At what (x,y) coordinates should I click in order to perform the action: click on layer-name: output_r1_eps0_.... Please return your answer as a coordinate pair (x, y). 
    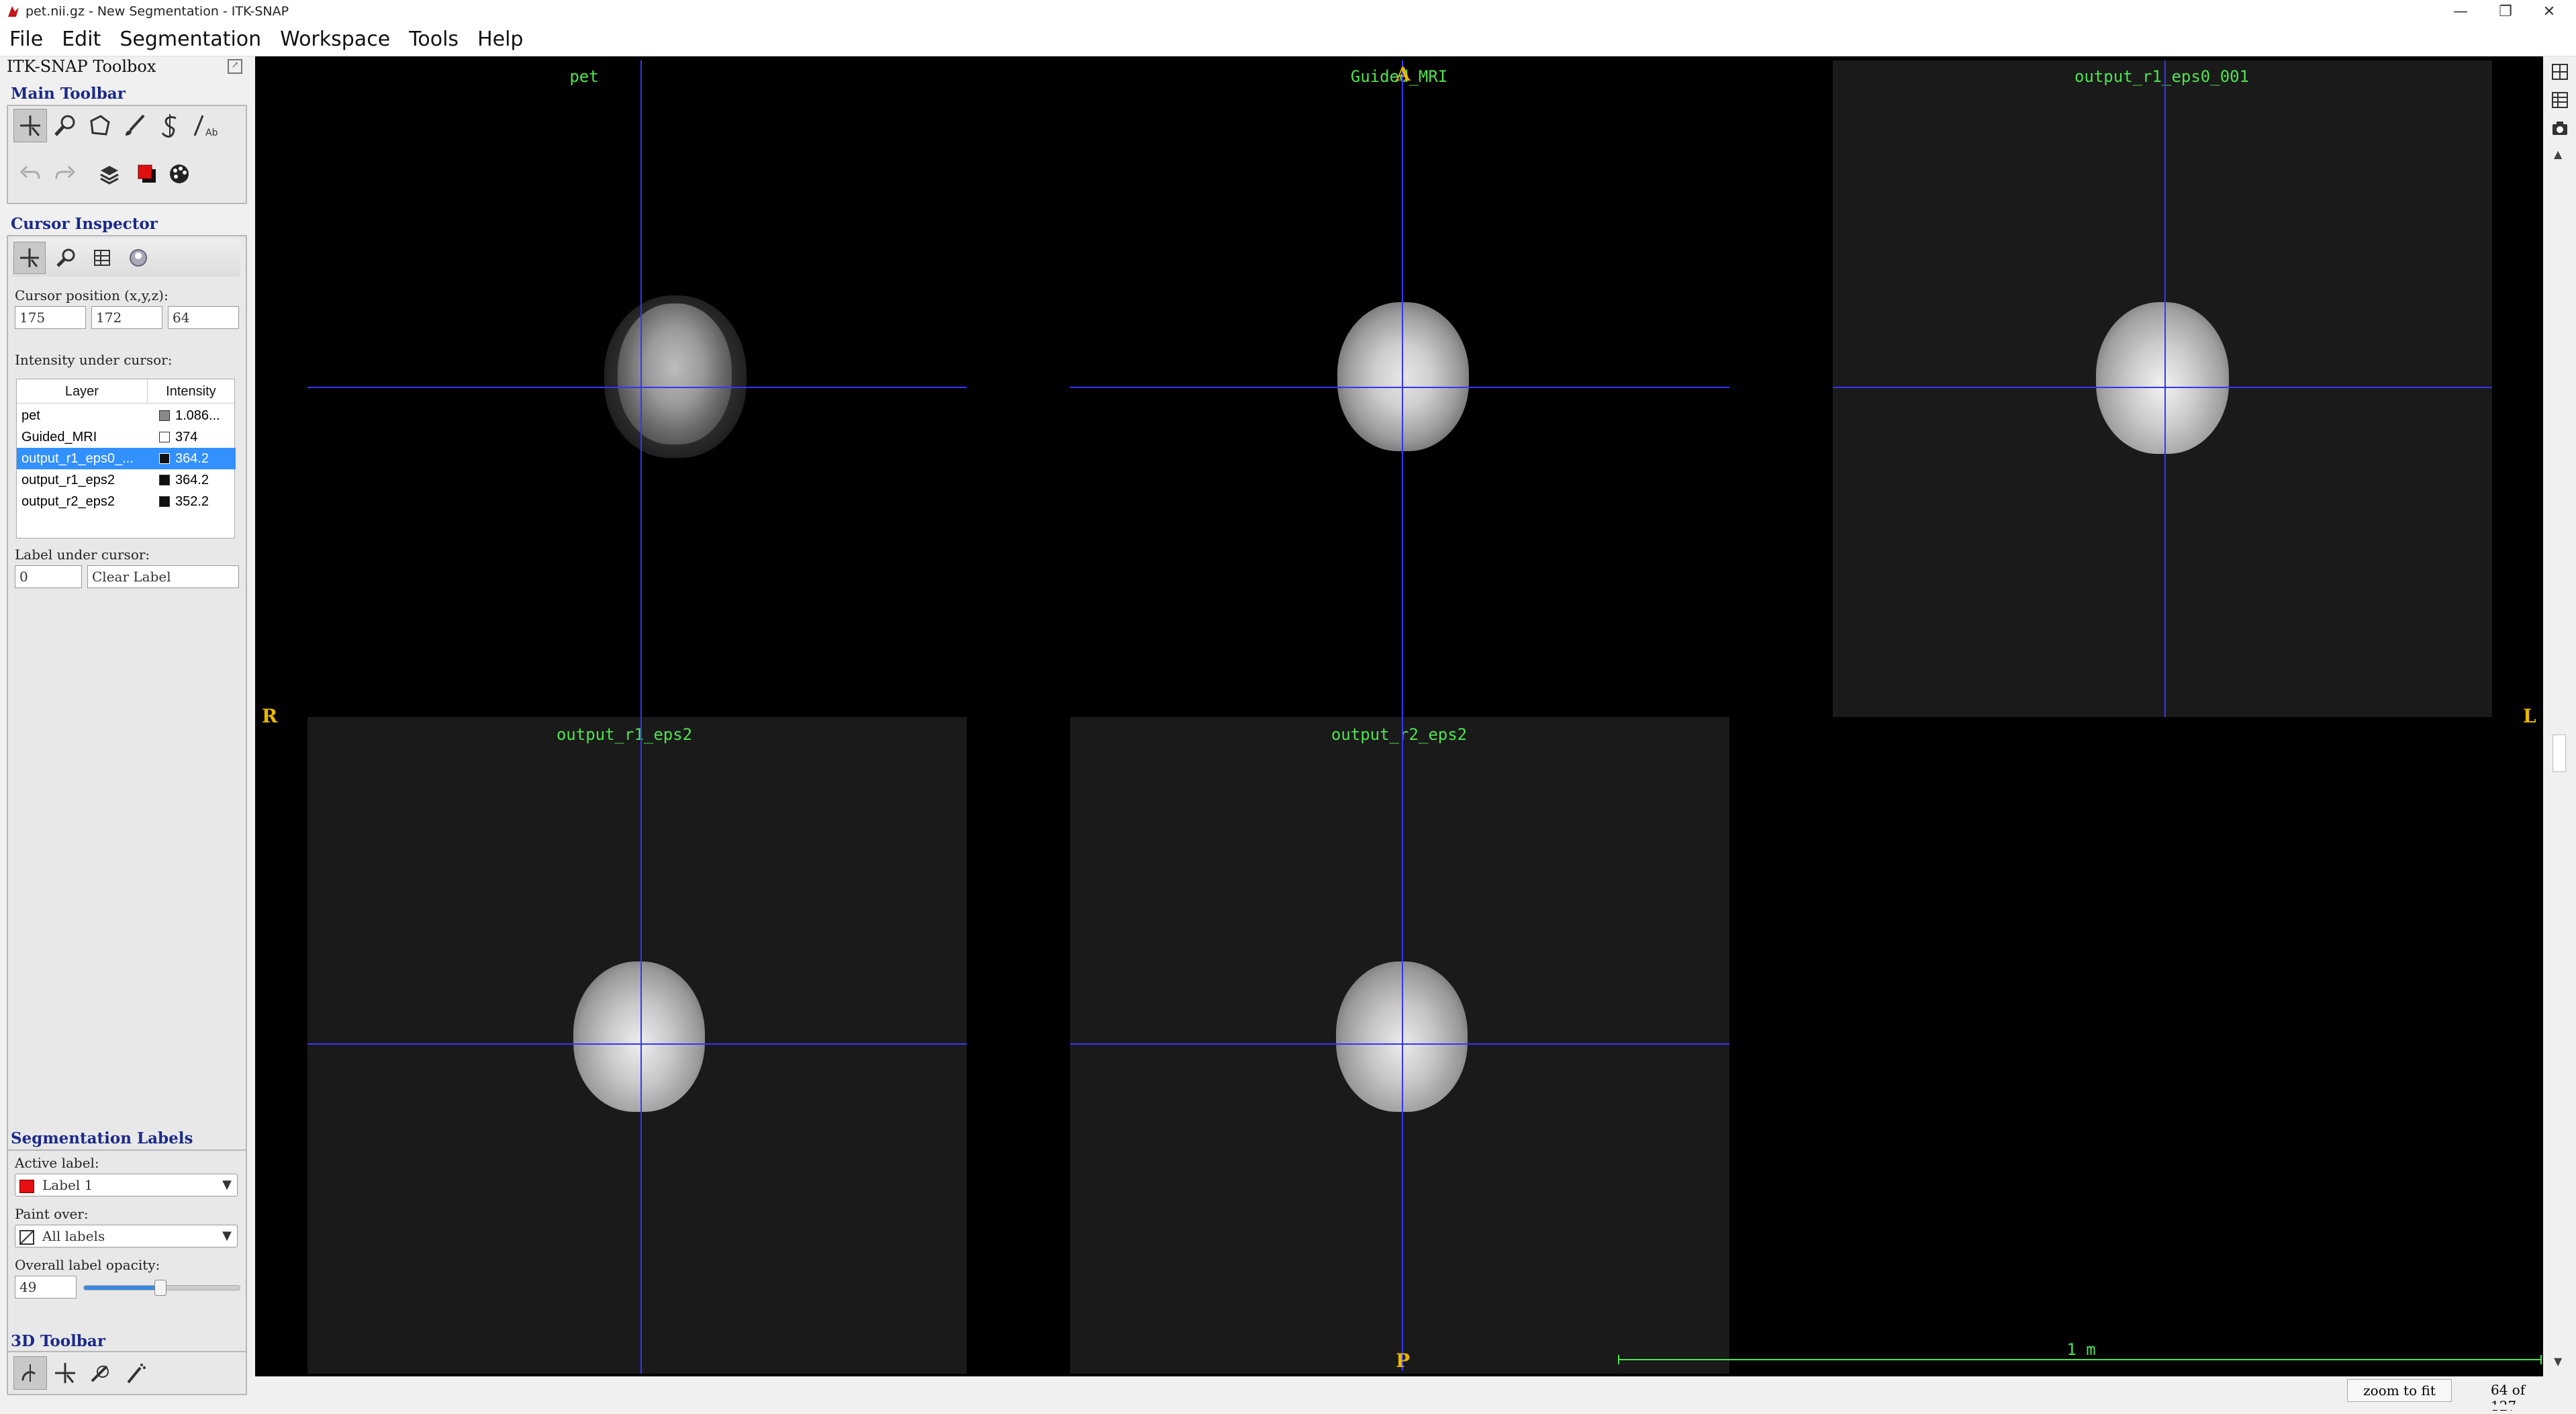
    Looking at the image, I should click on (77, 458).